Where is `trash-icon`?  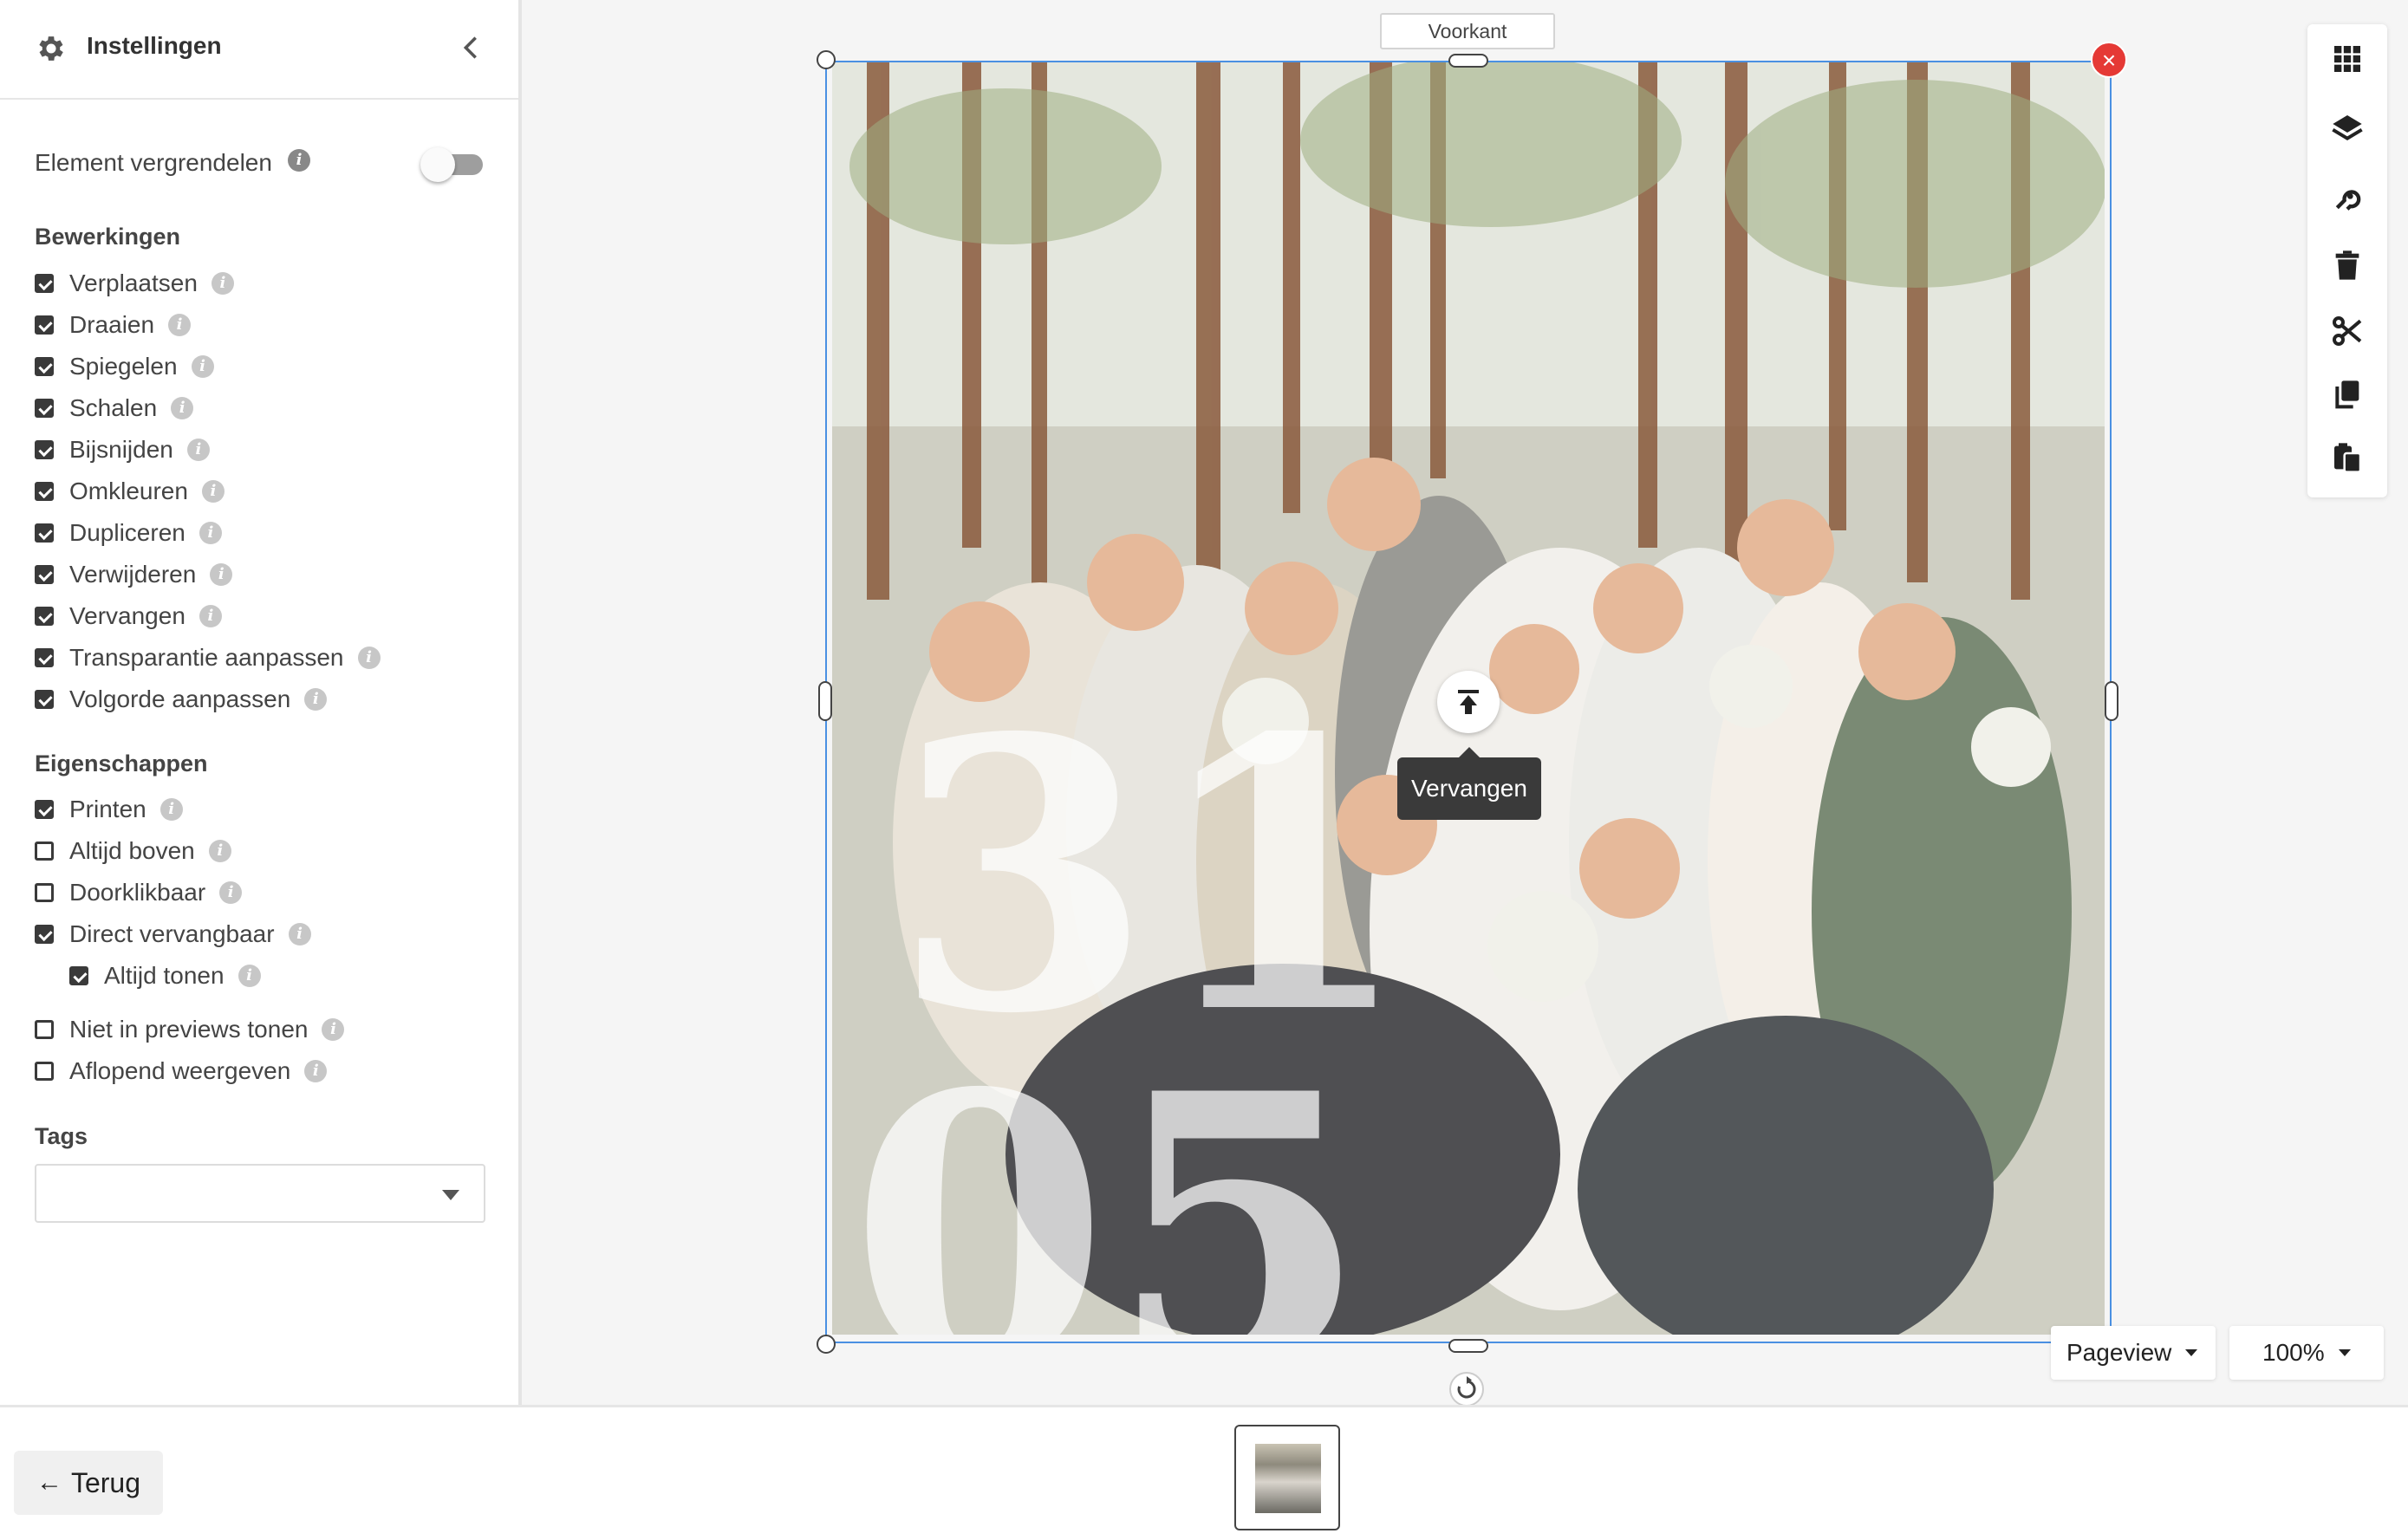
trash-icon is located at coordinates (2347, 266).